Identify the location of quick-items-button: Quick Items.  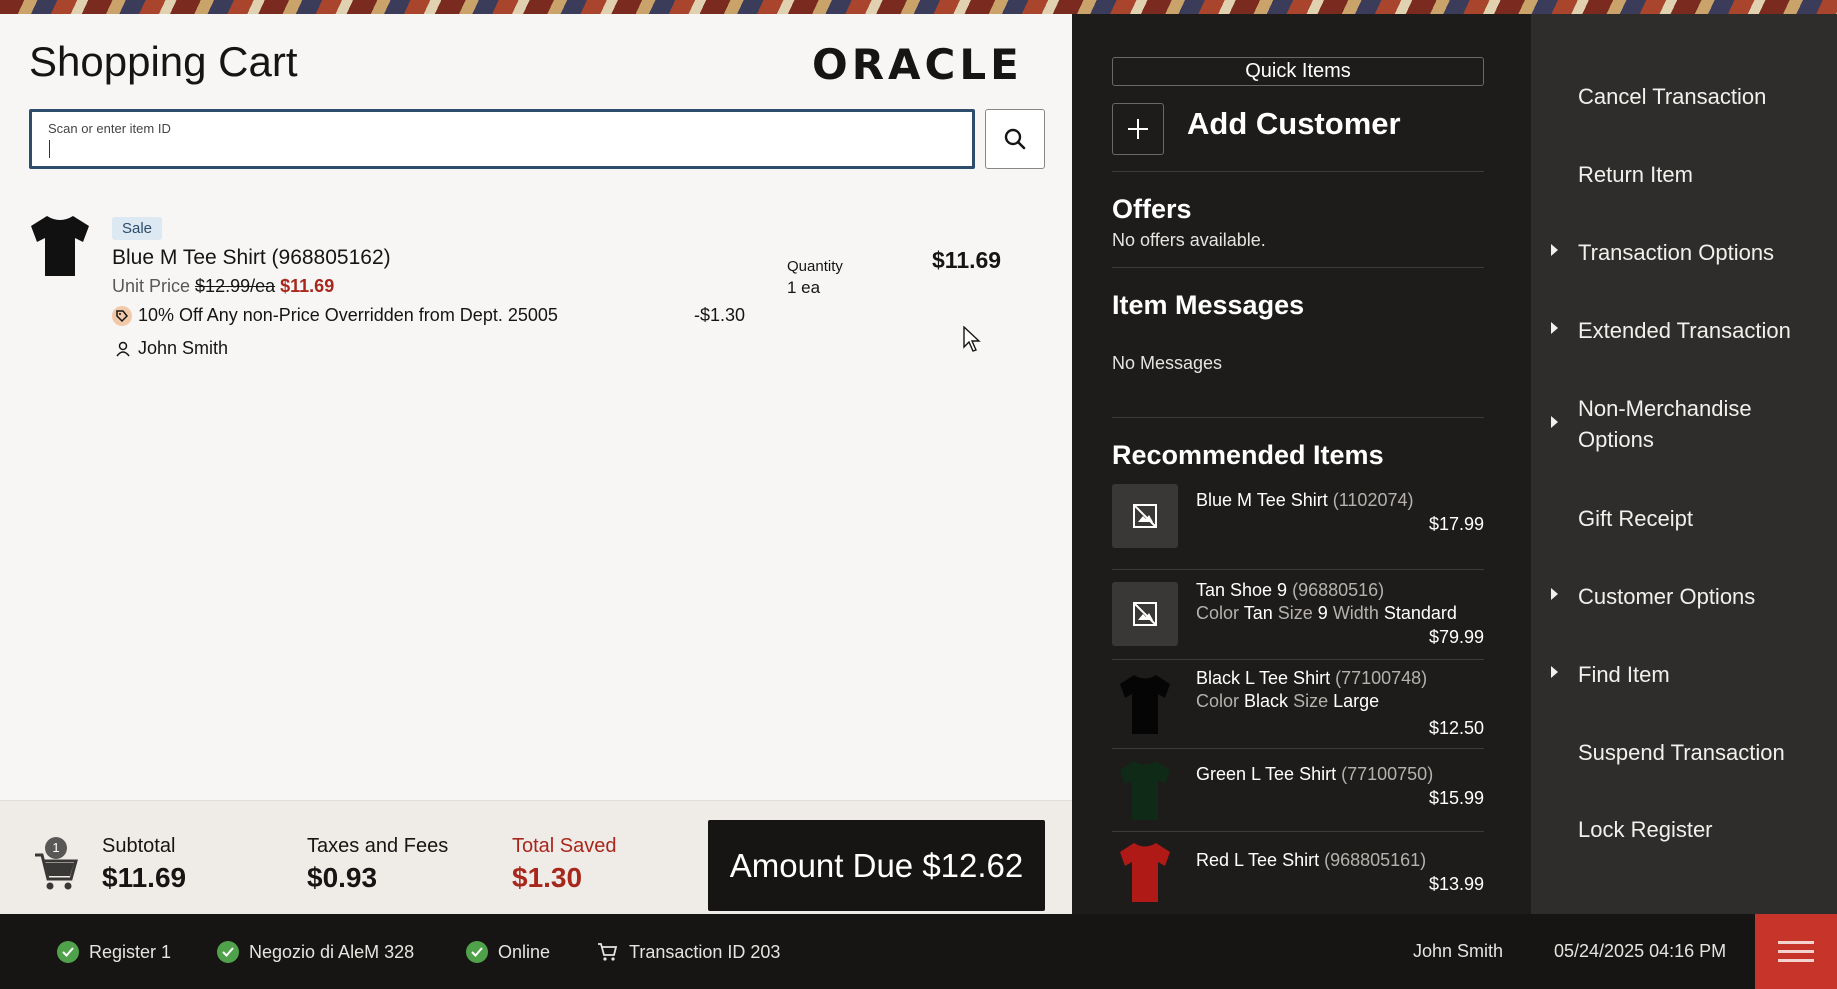
(1298, 71).